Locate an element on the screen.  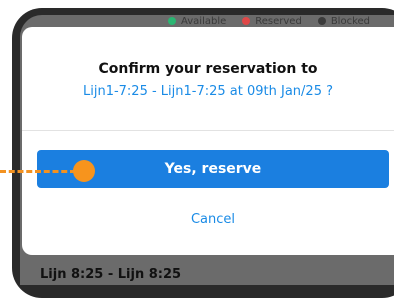
legend-blocked-label: Blocked is located at coordinates (350, 21).